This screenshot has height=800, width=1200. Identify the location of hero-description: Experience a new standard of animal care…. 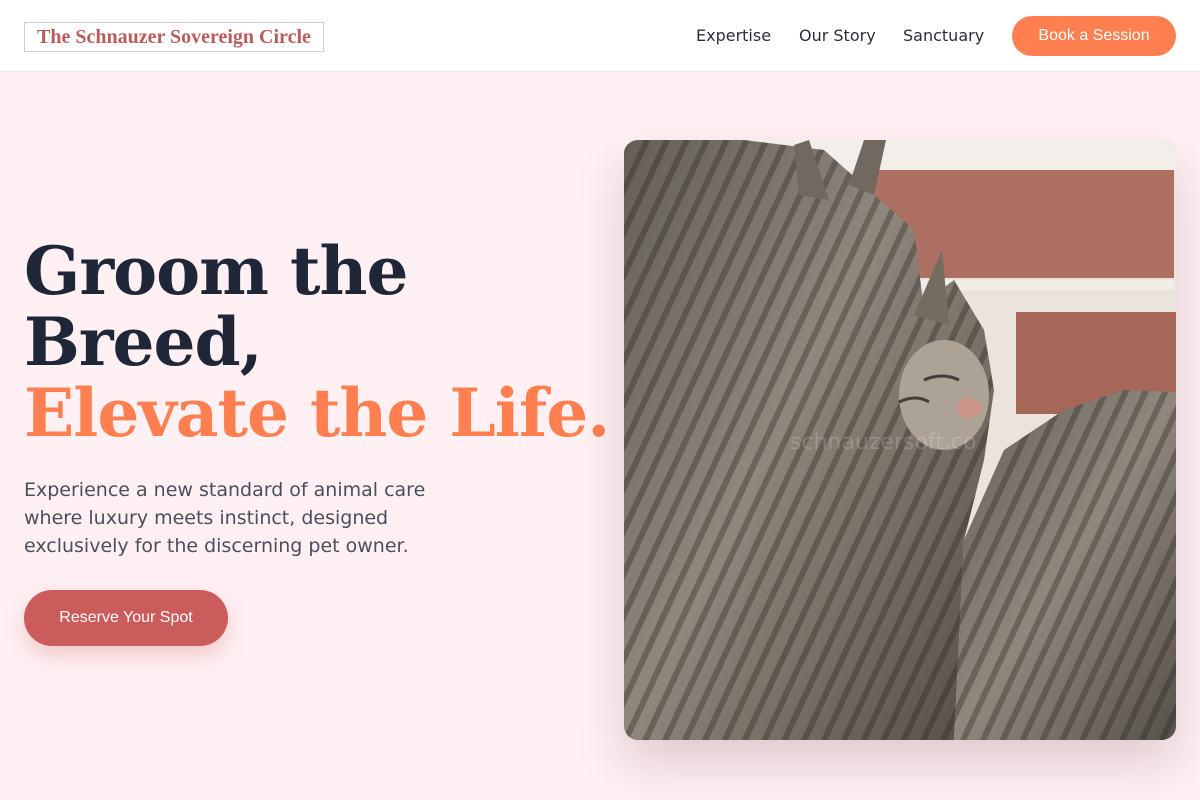
(225, 518).